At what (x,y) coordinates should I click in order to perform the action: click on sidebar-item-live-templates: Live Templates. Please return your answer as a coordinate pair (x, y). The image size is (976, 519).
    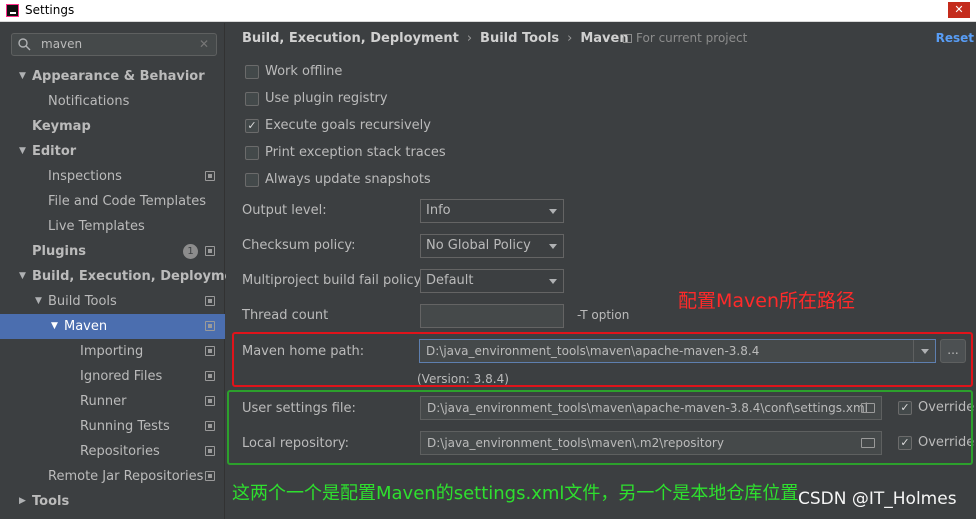
    Looking at the image, I should click on (112, 226).